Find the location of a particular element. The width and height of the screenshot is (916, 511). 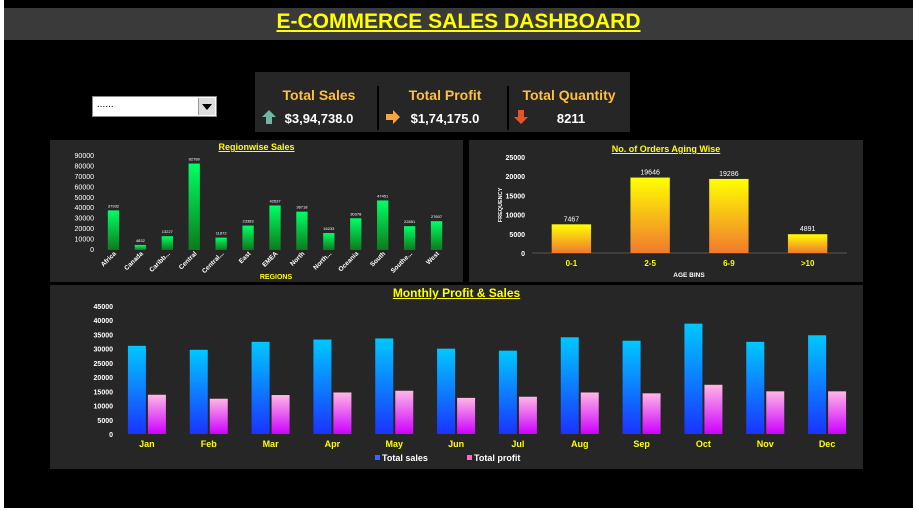

legend-label: Total profit is located at coordinates (497, 458).